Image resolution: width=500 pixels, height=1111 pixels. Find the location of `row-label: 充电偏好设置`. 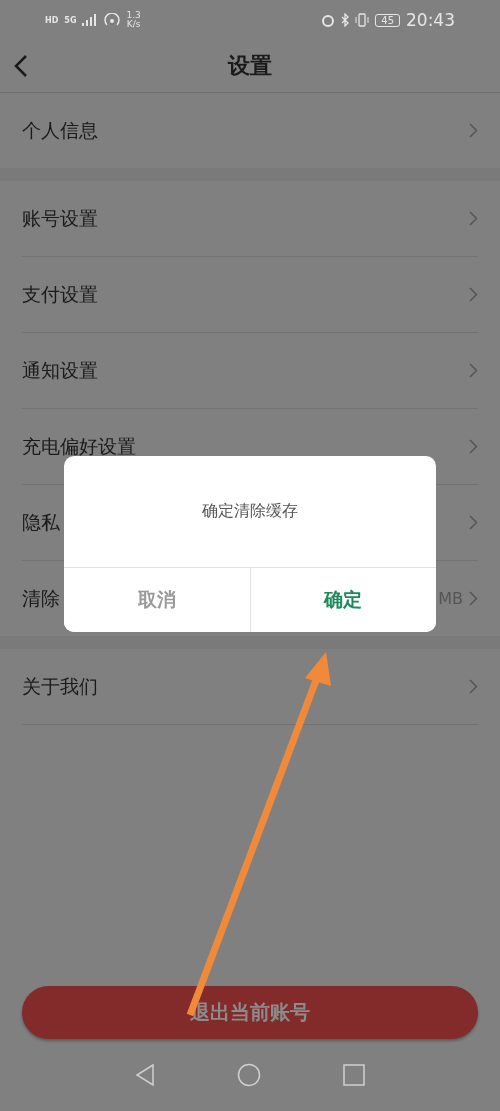

row-label: 充电偏好设置 is located at coordinates (79, 446).